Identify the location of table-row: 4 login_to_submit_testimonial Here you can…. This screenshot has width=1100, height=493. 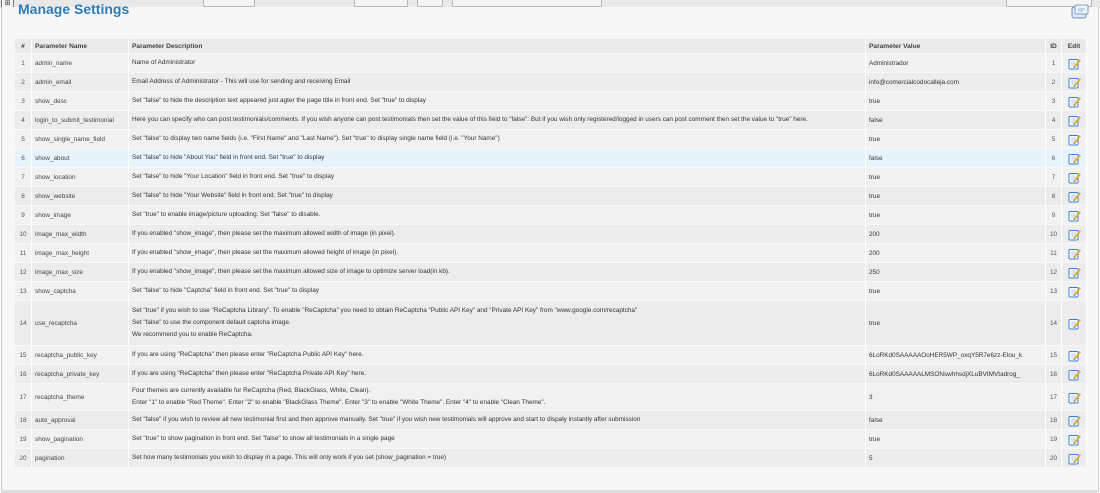
(551, 120).